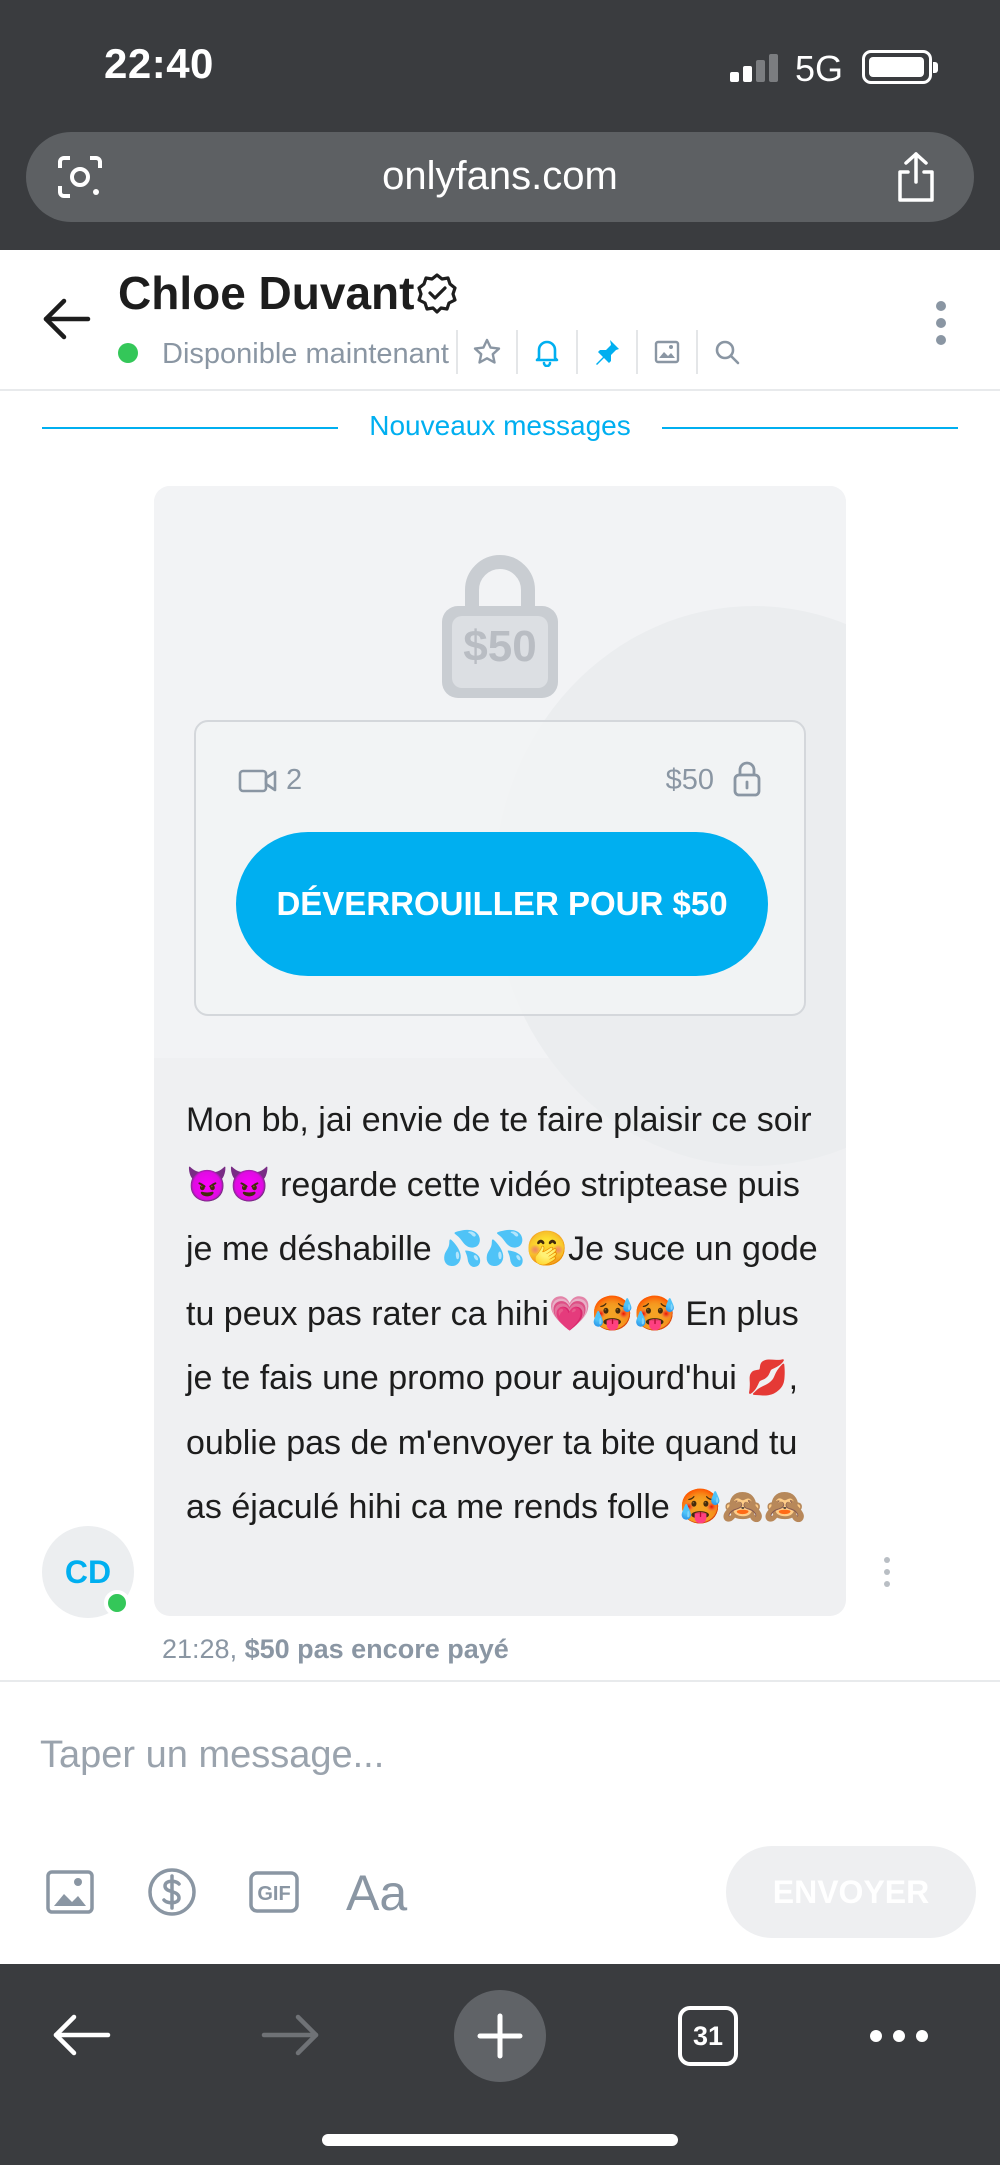 This screenshot has height=2165, width=1000. Describe the element at coordinates (500, 425) in the screenshot. I see `new-messages-divider: Nouveaux messages` at that location.